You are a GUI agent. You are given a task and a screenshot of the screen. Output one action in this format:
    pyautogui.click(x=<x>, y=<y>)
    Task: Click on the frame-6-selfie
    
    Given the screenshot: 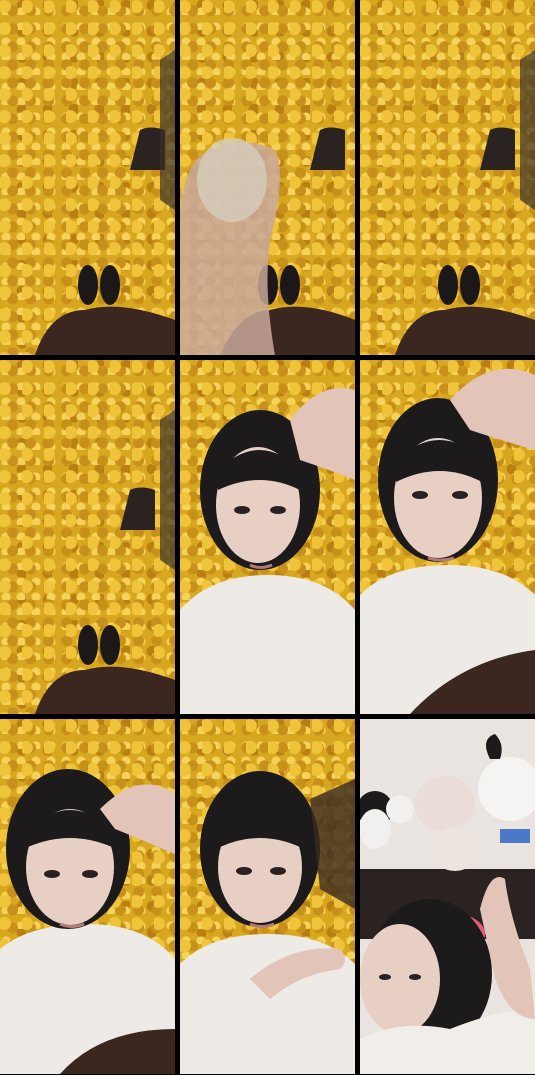 What is the action you would take?
    pyautogui.click(x=447, y=537)
    